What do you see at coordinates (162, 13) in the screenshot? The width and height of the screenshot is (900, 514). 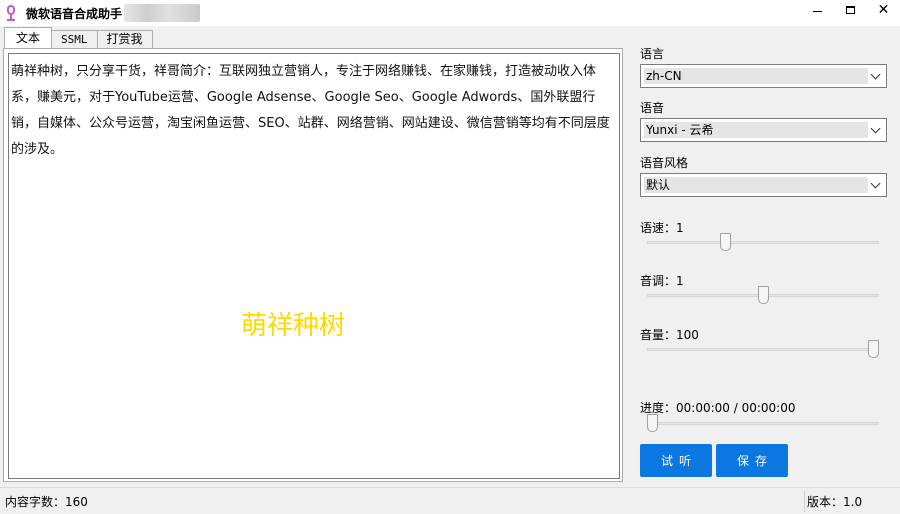 I see `blurred-title-region` at bounding box center [162, 13].